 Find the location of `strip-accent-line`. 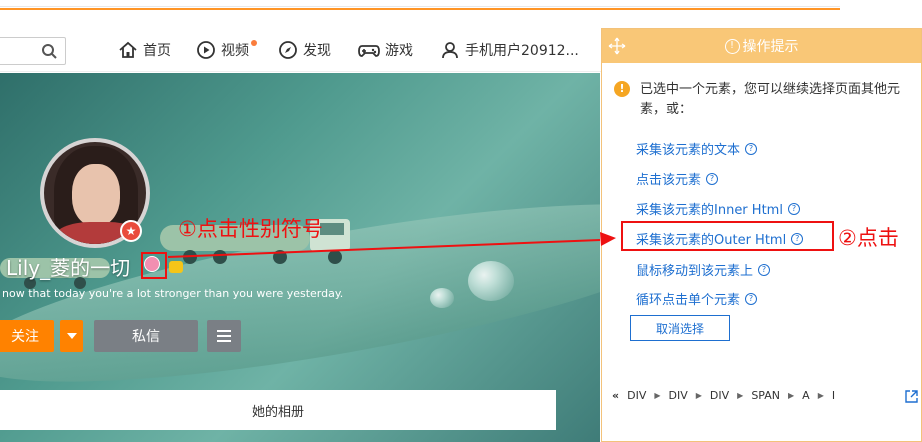

strip-accent-line is located at coordinates (420, 9).